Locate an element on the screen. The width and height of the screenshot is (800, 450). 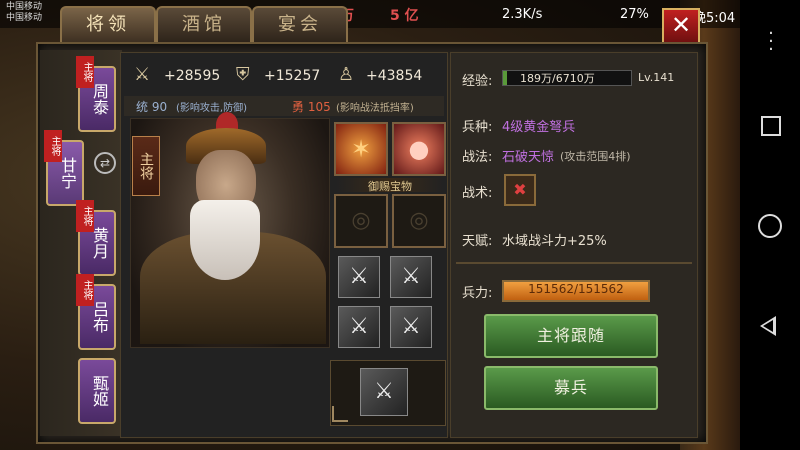
tactic-value: 石破天惊 is located at coordinates (528, 155).